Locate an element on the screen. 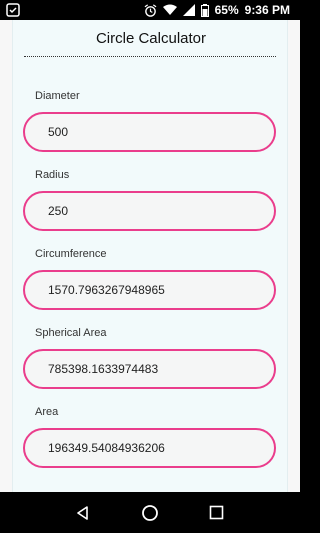  recents-icon is located at coordinates (216, 512).